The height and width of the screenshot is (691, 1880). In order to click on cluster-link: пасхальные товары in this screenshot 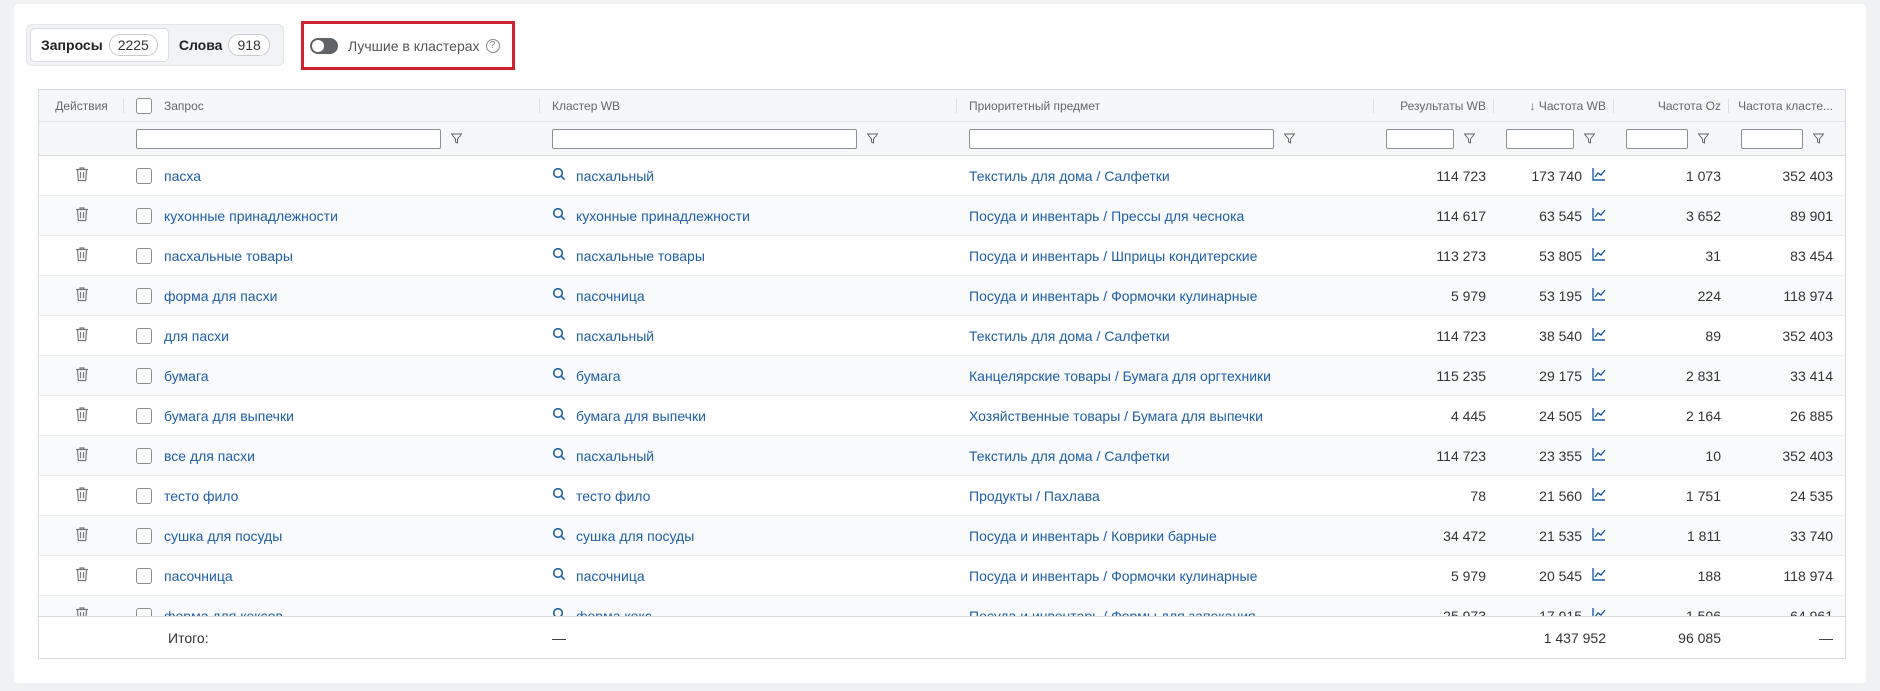, I will do `click(640, 256)`.